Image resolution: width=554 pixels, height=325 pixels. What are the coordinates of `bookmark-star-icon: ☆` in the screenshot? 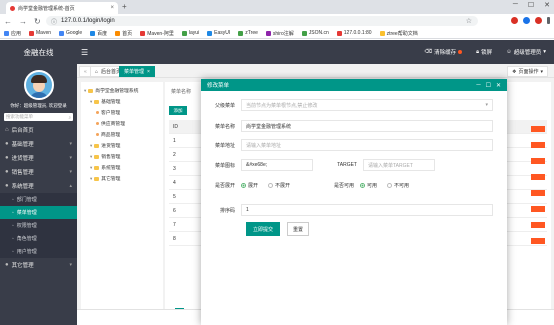 It's located at (469, 21).